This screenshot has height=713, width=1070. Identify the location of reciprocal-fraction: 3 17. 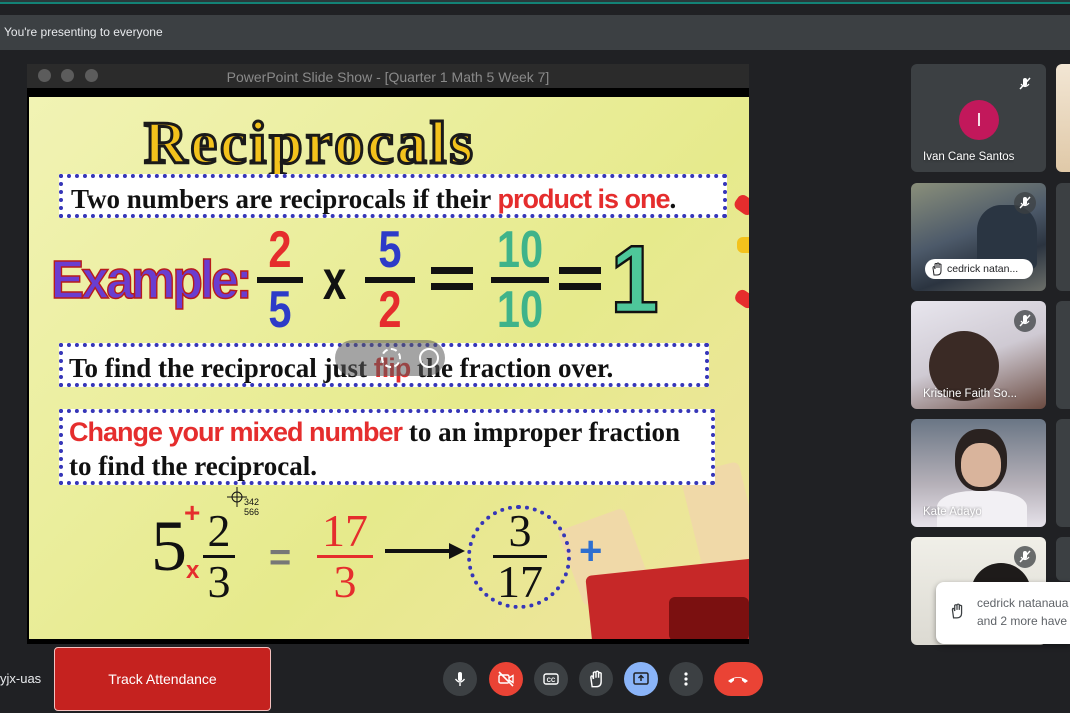
(520, 556).